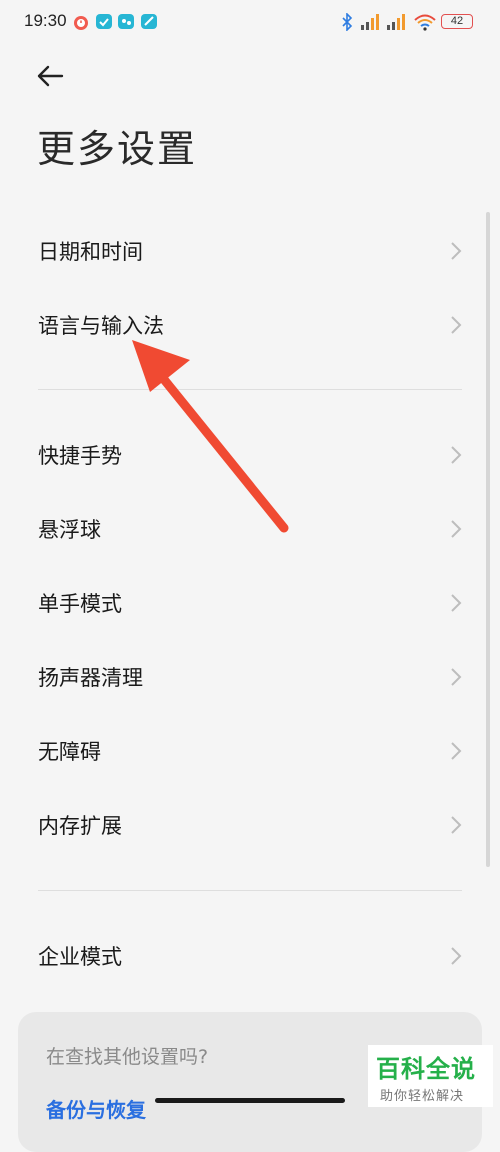 This screenshot has height=1152, width=500. I want to click on page-title: 更多设置, so click(117, 149).